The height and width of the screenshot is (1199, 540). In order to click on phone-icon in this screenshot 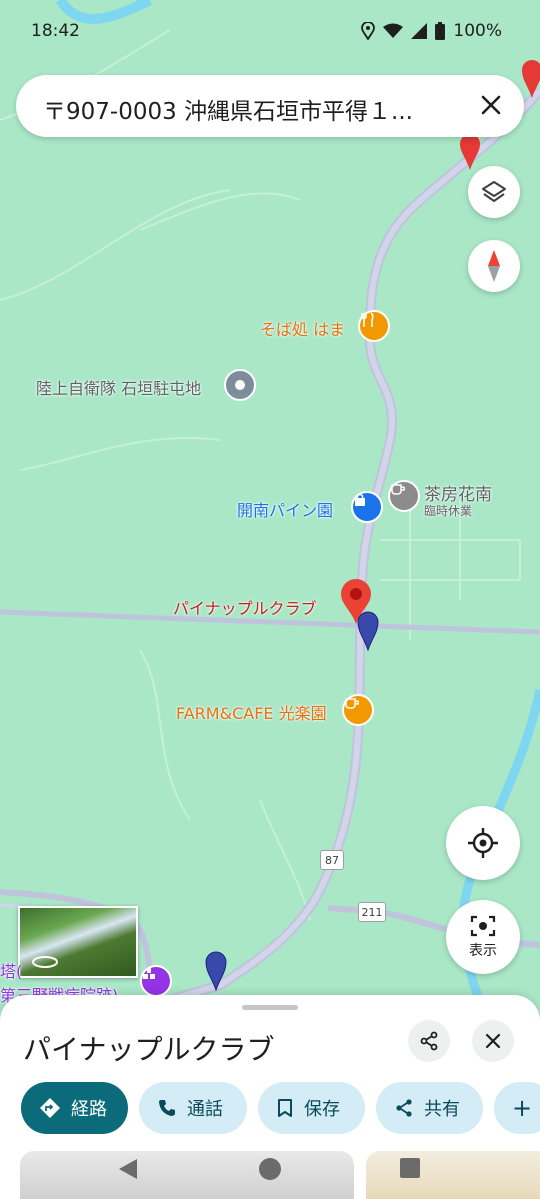, I will do `click(167, 1108)`.